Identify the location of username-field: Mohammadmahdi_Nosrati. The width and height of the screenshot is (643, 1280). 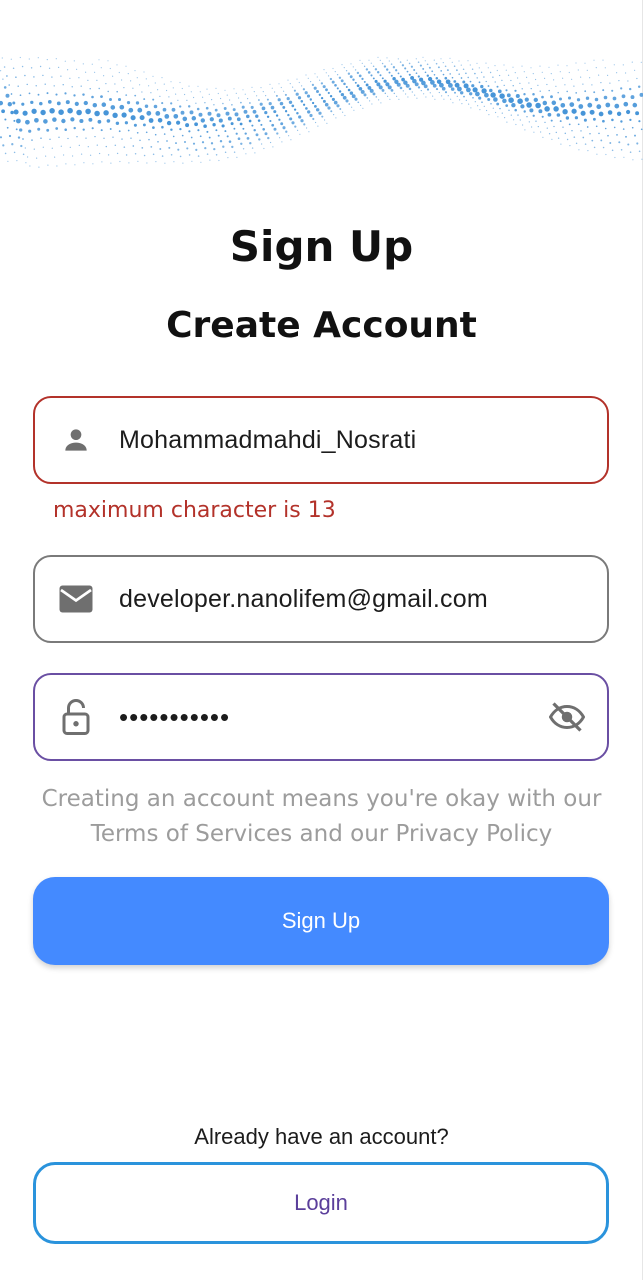
(321, 440).